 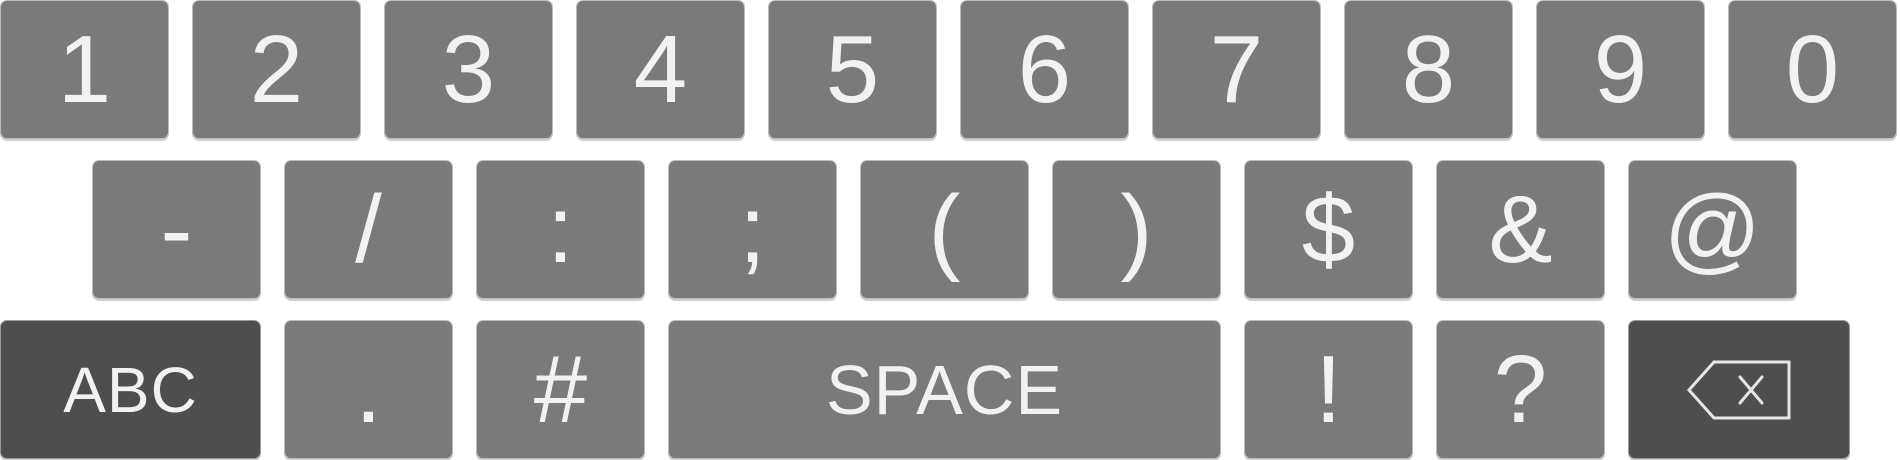 I want to click on key-at: @, so click(x=1712, y=229).